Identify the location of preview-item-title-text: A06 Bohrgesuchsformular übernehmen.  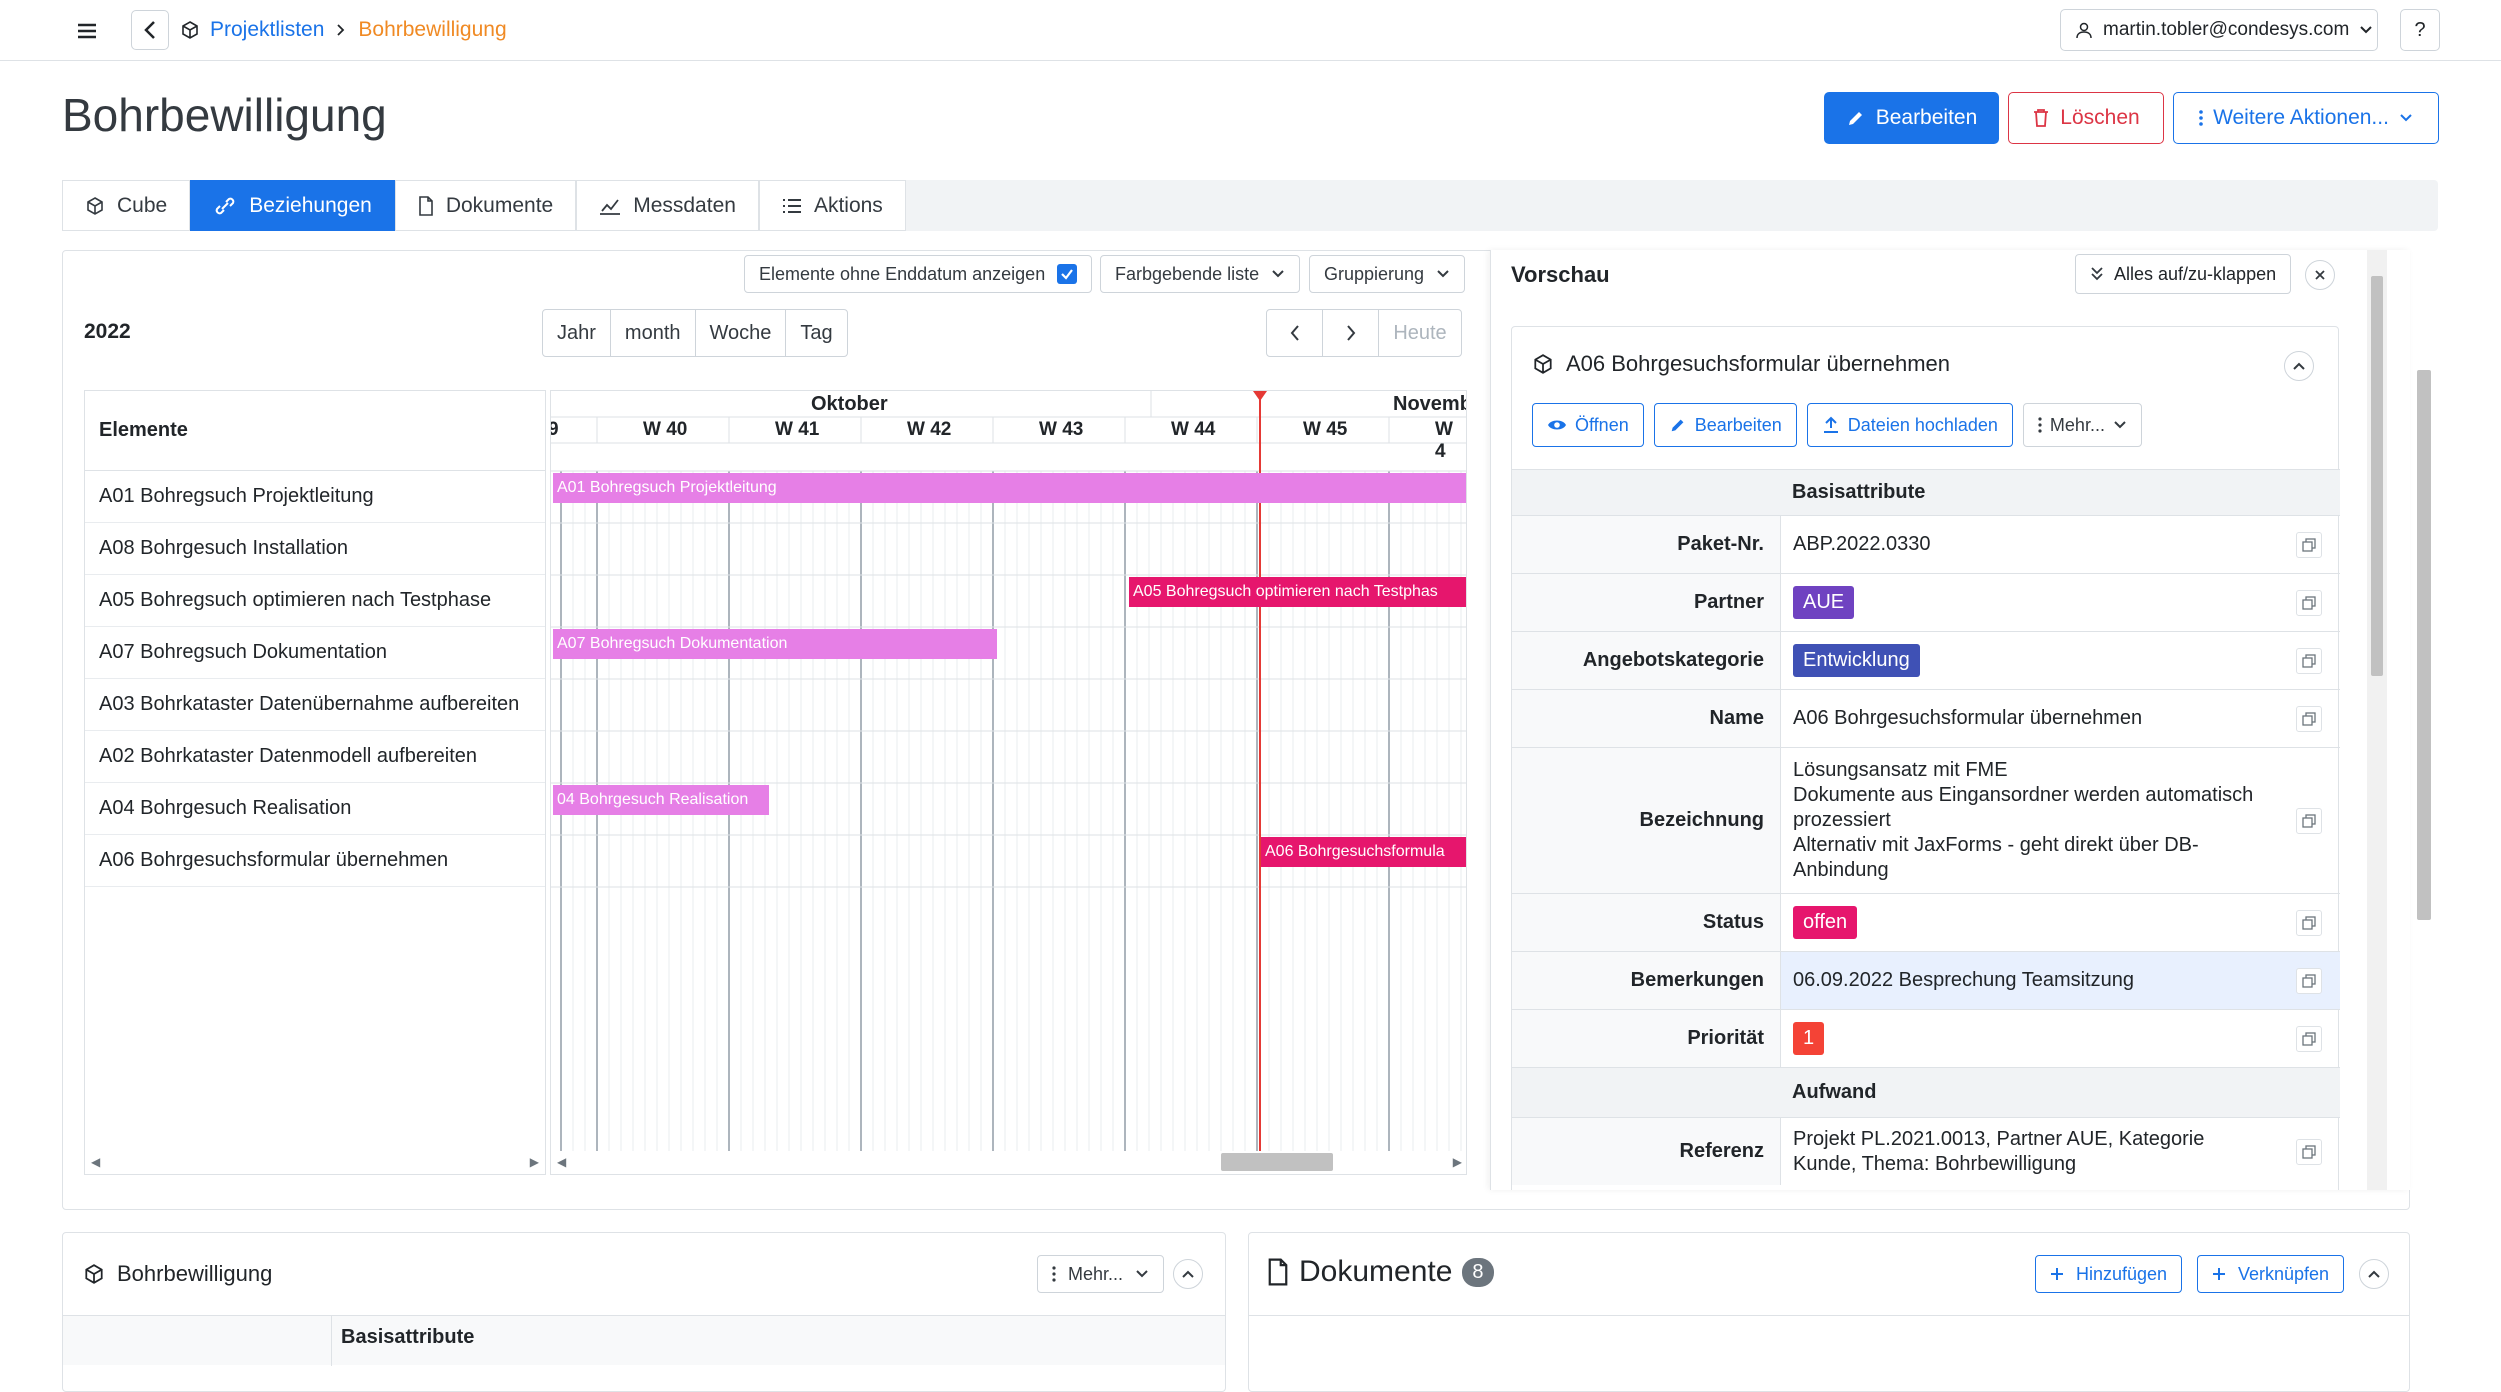
(1758, 363).